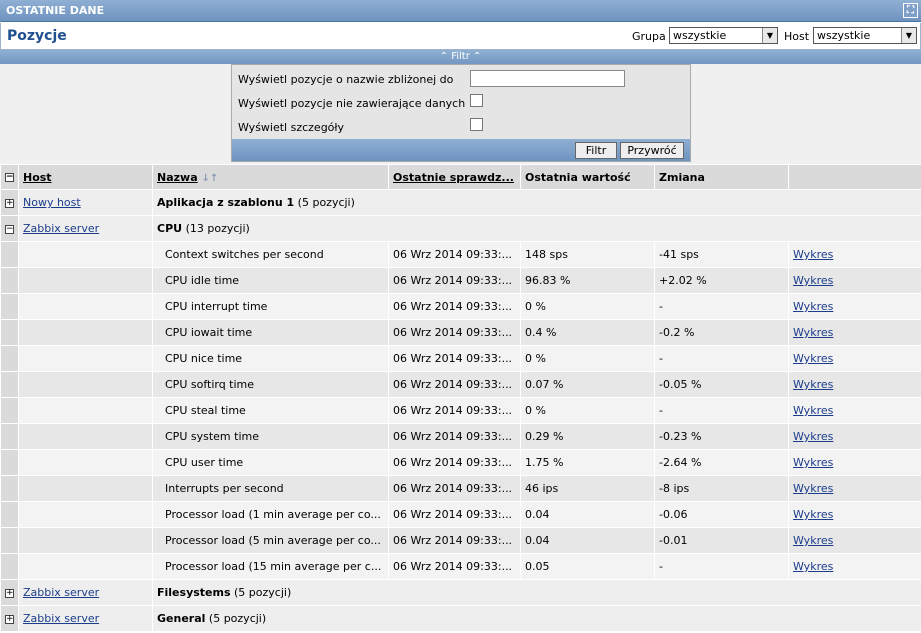 Image resolution: width=921 pixels, height=633 pixels. I want to click on column-host-label: Host, so click(37, 177).